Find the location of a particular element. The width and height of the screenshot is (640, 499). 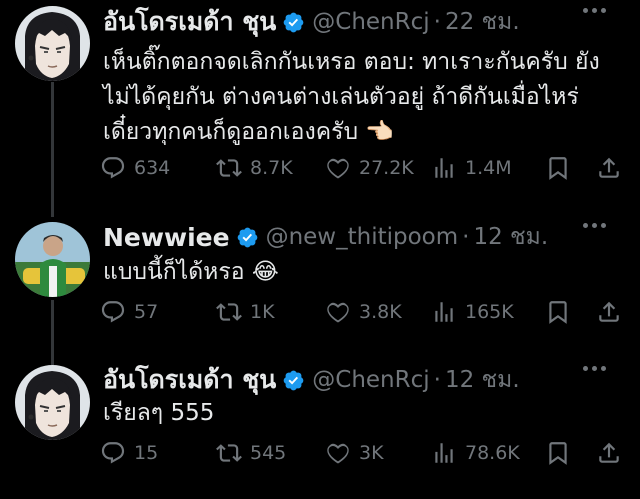

views-button: 78.6K is located at coordinates (475, 453).